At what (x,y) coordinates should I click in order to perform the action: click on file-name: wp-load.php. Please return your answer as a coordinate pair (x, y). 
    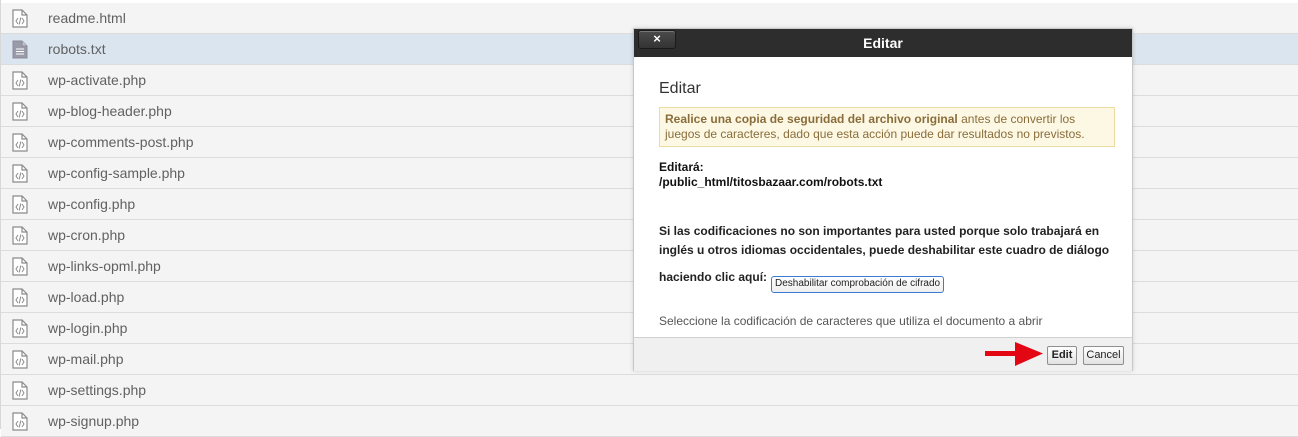
    Looking at the image, I should click on (86, 297).